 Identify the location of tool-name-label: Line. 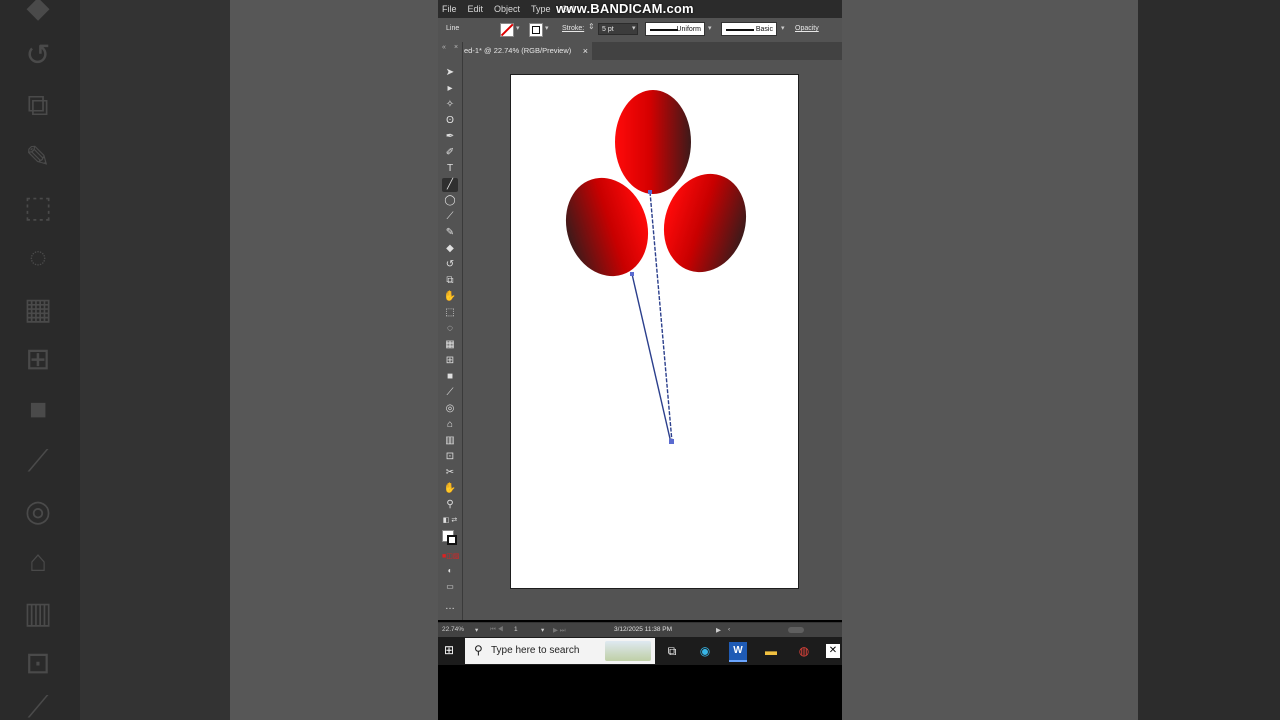
(453, 28).